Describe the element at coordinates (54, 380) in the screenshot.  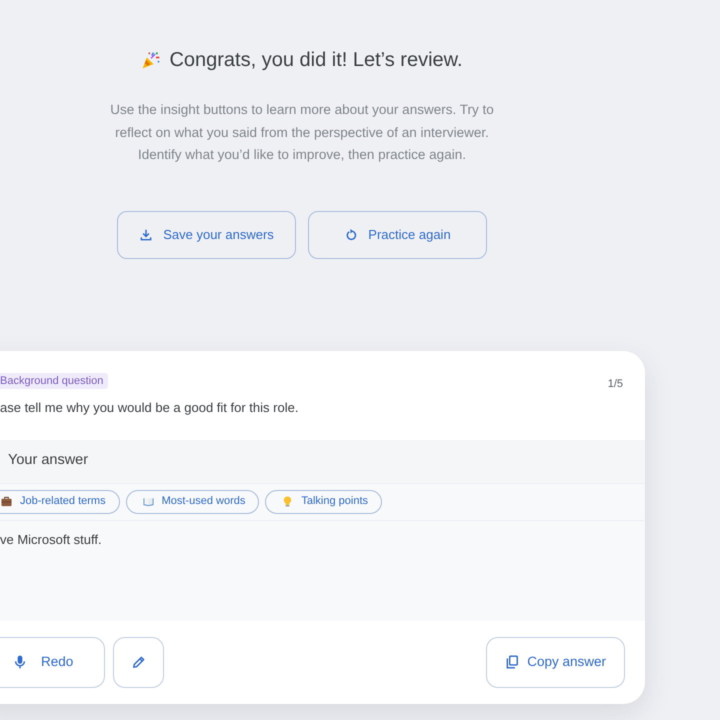
I see `category-tag: Background question` at that location.